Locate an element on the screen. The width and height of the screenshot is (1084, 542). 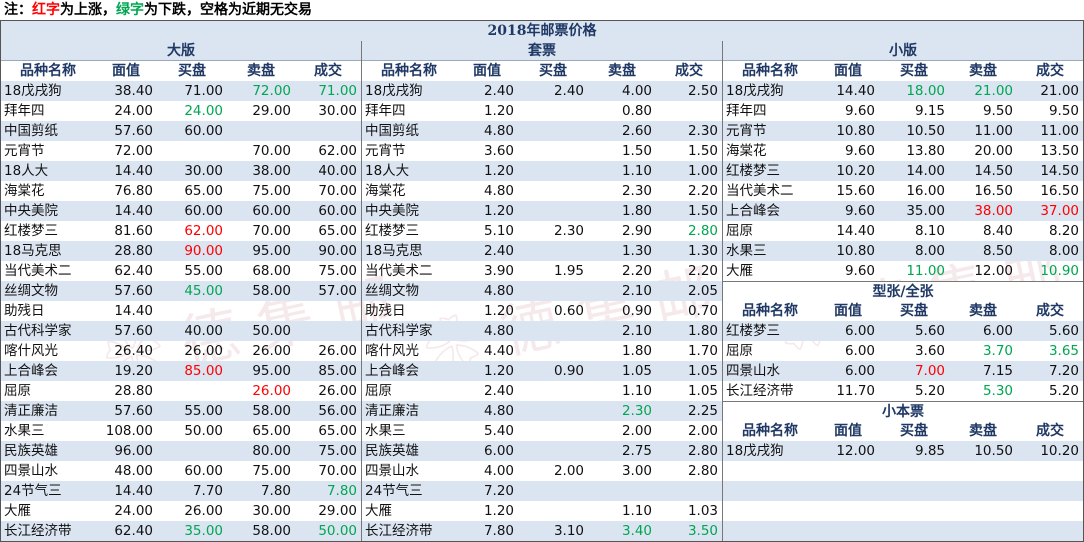
cell-deal: 60.00 is located at coordinates (337, 211).